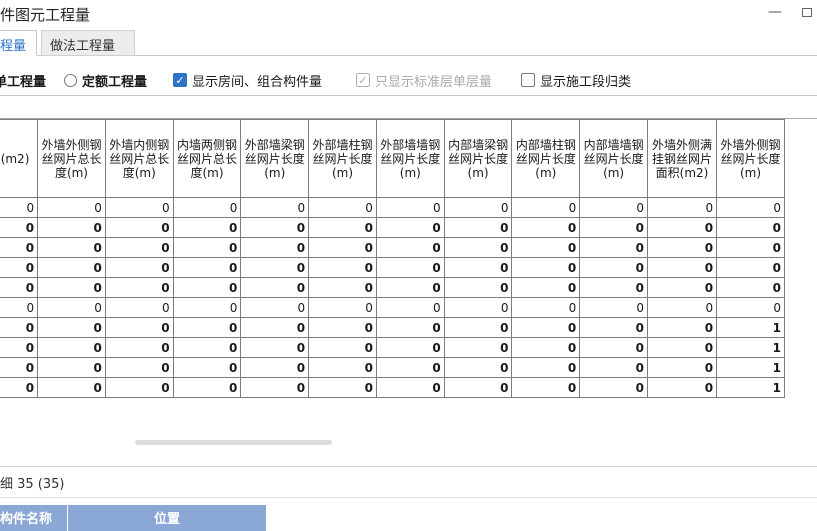 The width and height of the screenshot is (817, 531). What do you see at coordinates (33, 518) in the screenshot?
I see `detail-header-name: 构件名称` at bounding box center [33, 518].